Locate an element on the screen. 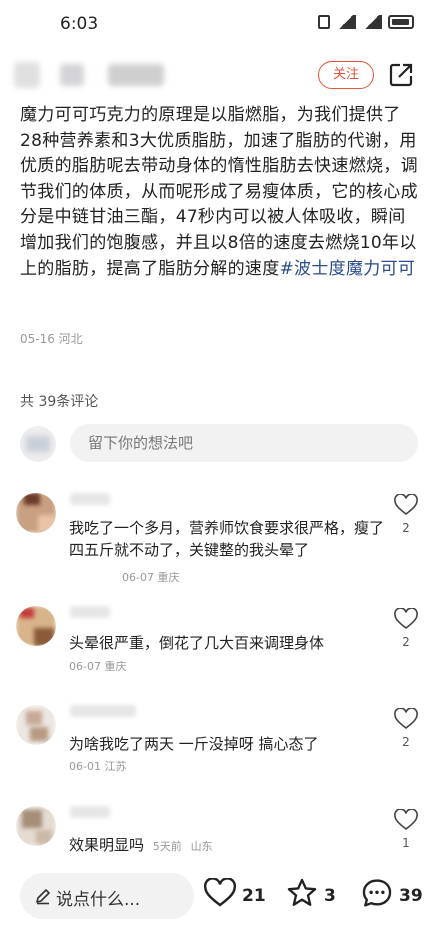 The width and height of the screenshot is (434, 929). signal-icon is located at coordinates (346, 22).